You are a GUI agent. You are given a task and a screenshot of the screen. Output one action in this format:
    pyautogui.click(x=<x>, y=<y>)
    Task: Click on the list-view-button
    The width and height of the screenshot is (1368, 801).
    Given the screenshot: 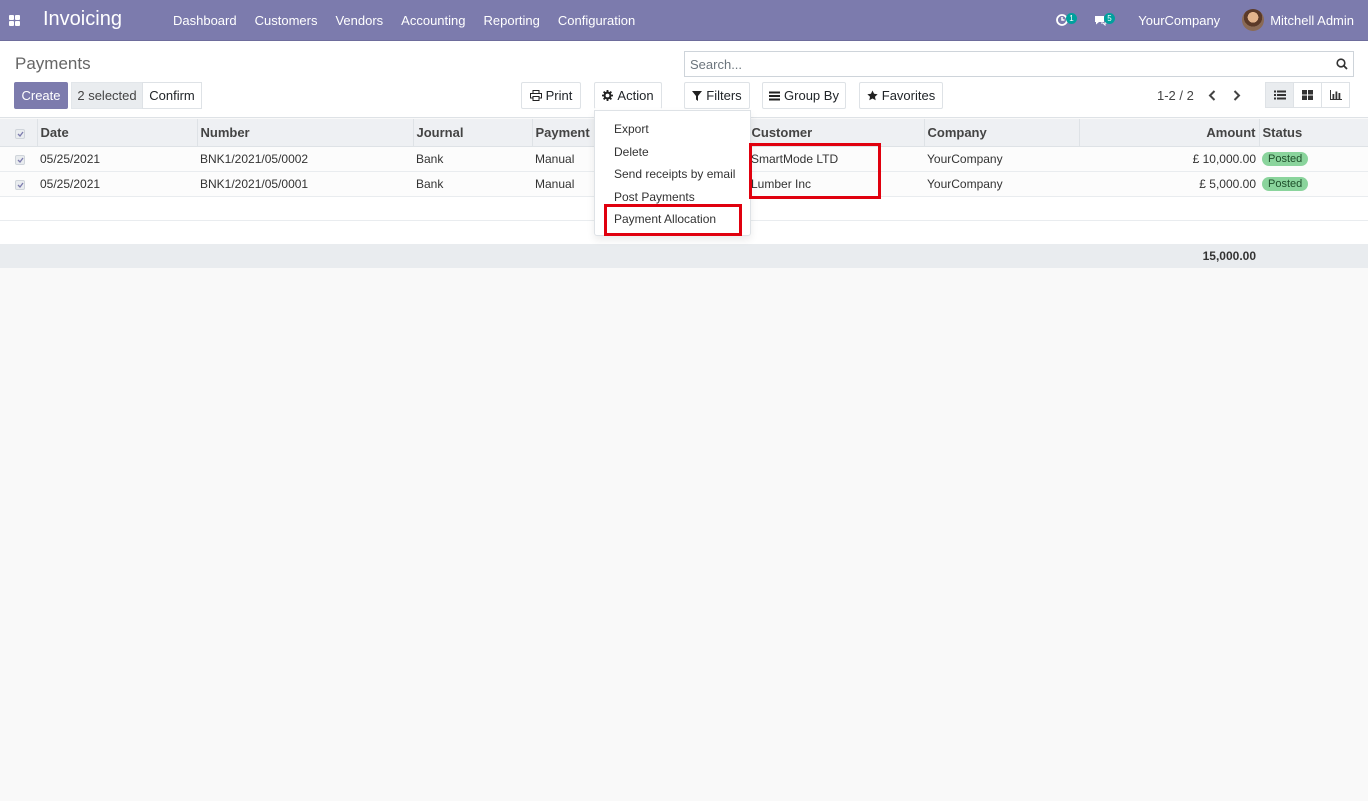 What is the action you would take?
    pyautogui.click(x=1279, y=95)
    